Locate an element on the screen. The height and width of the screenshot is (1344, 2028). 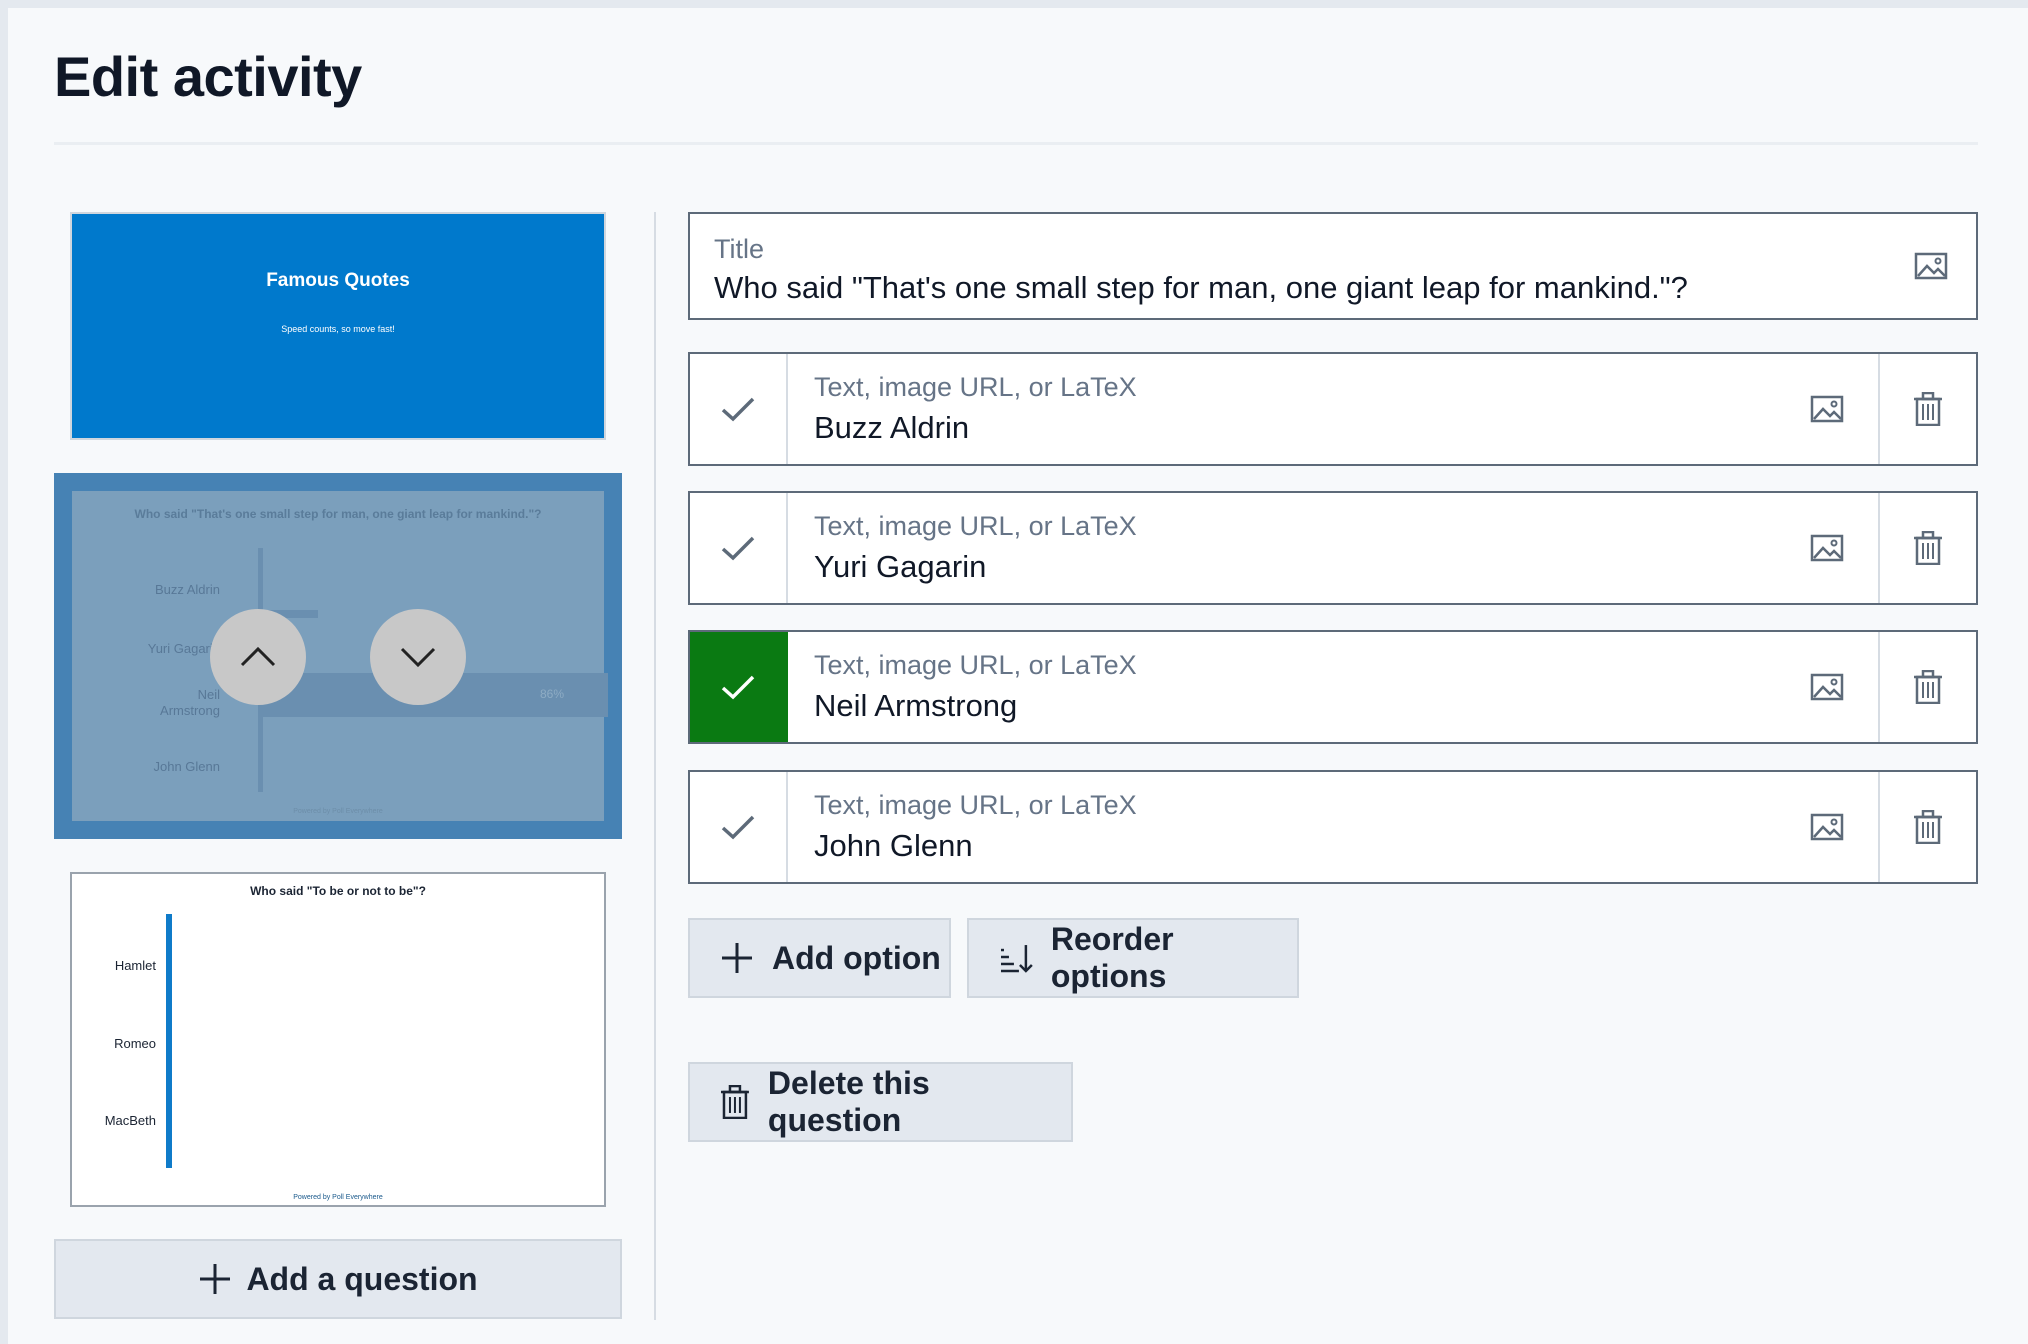
panel-divider is located at coordinates (655, 766).